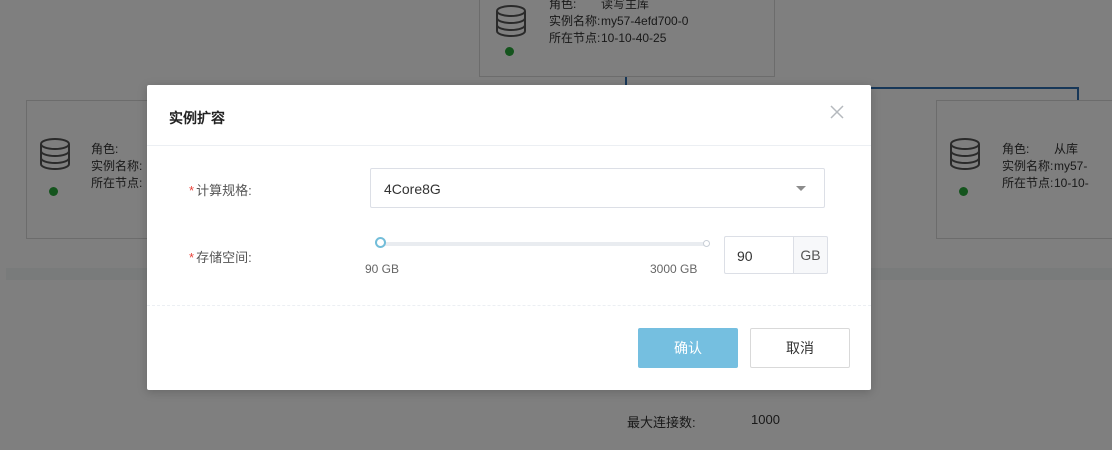 The image size is (1112, 450). I want to click on storage-slider-end-dot, so click(706, 243).